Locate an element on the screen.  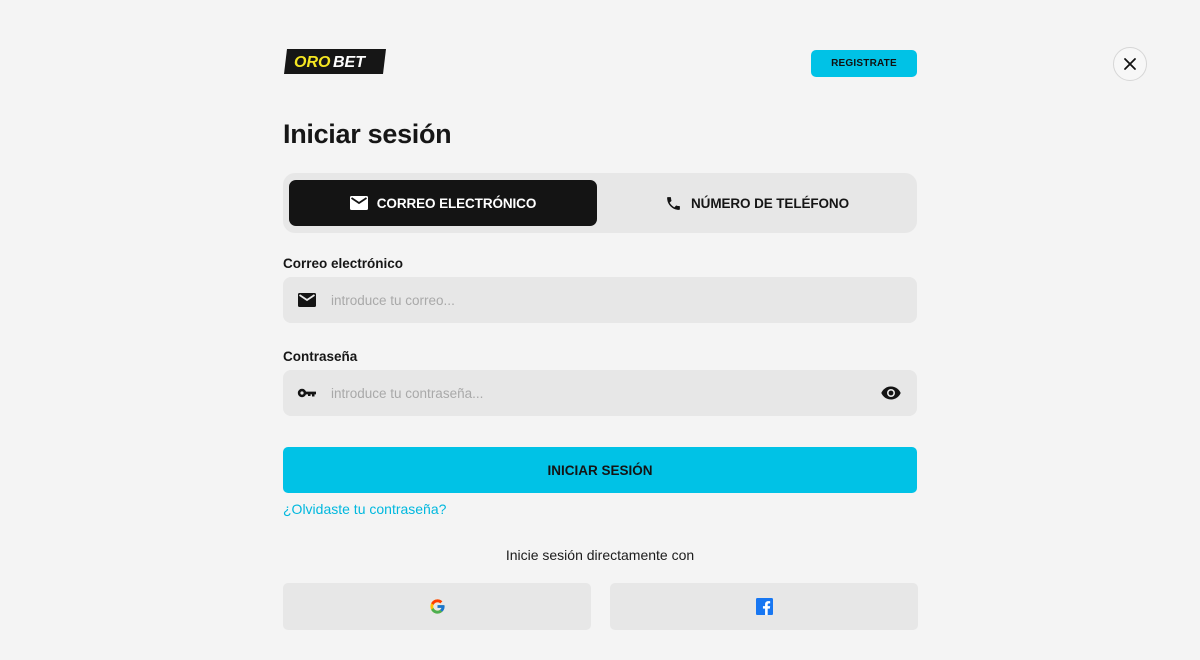
logo-text-bet: BET is located at coordinates (349, 62).